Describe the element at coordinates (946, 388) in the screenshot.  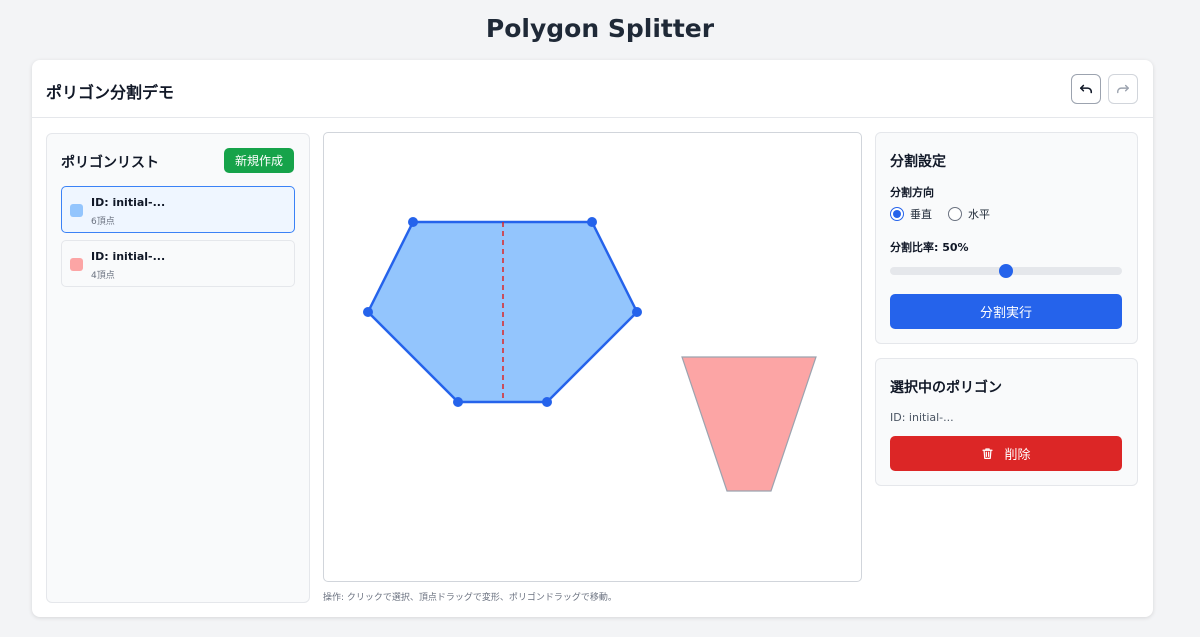
I see `selected-polygon-title: 選択中のポリゴン` at that location.